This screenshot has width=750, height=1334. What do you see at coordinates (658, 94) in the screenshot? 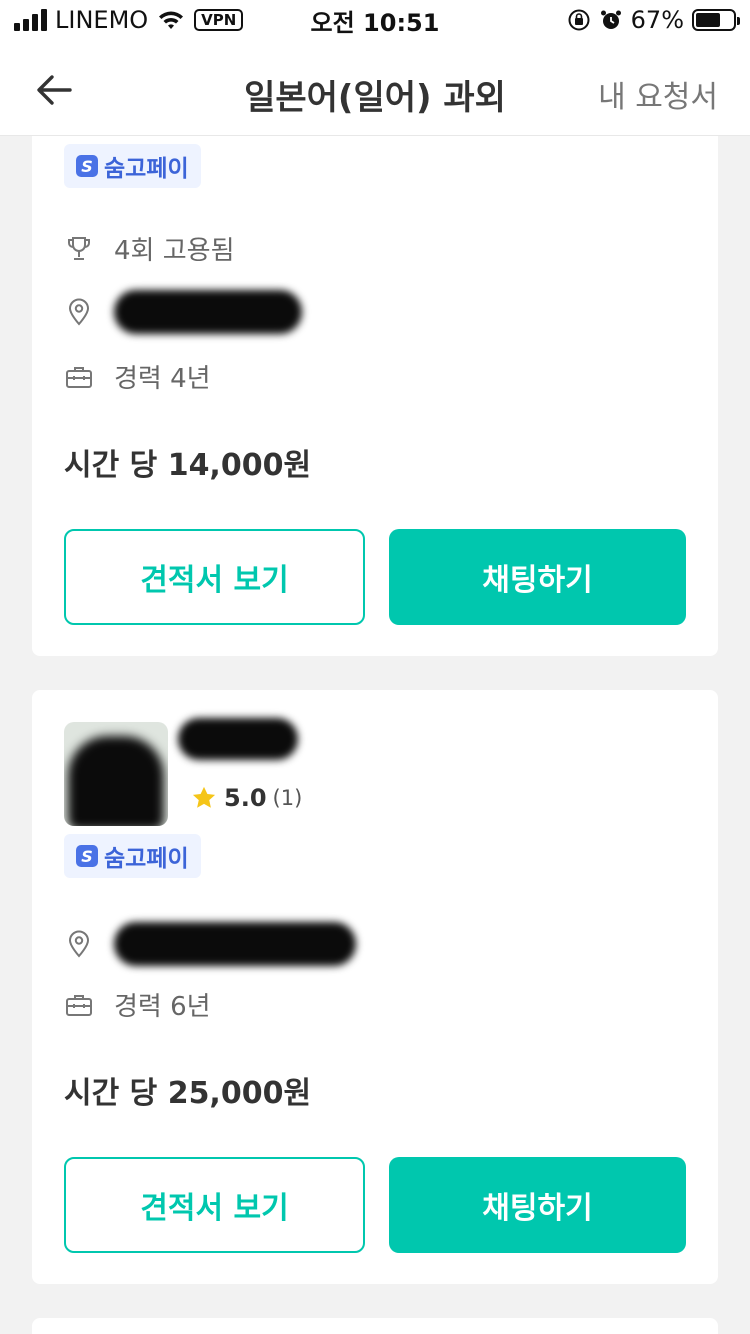
I see `my-request-link: 내 요청서` at bounding box center [658, 94].